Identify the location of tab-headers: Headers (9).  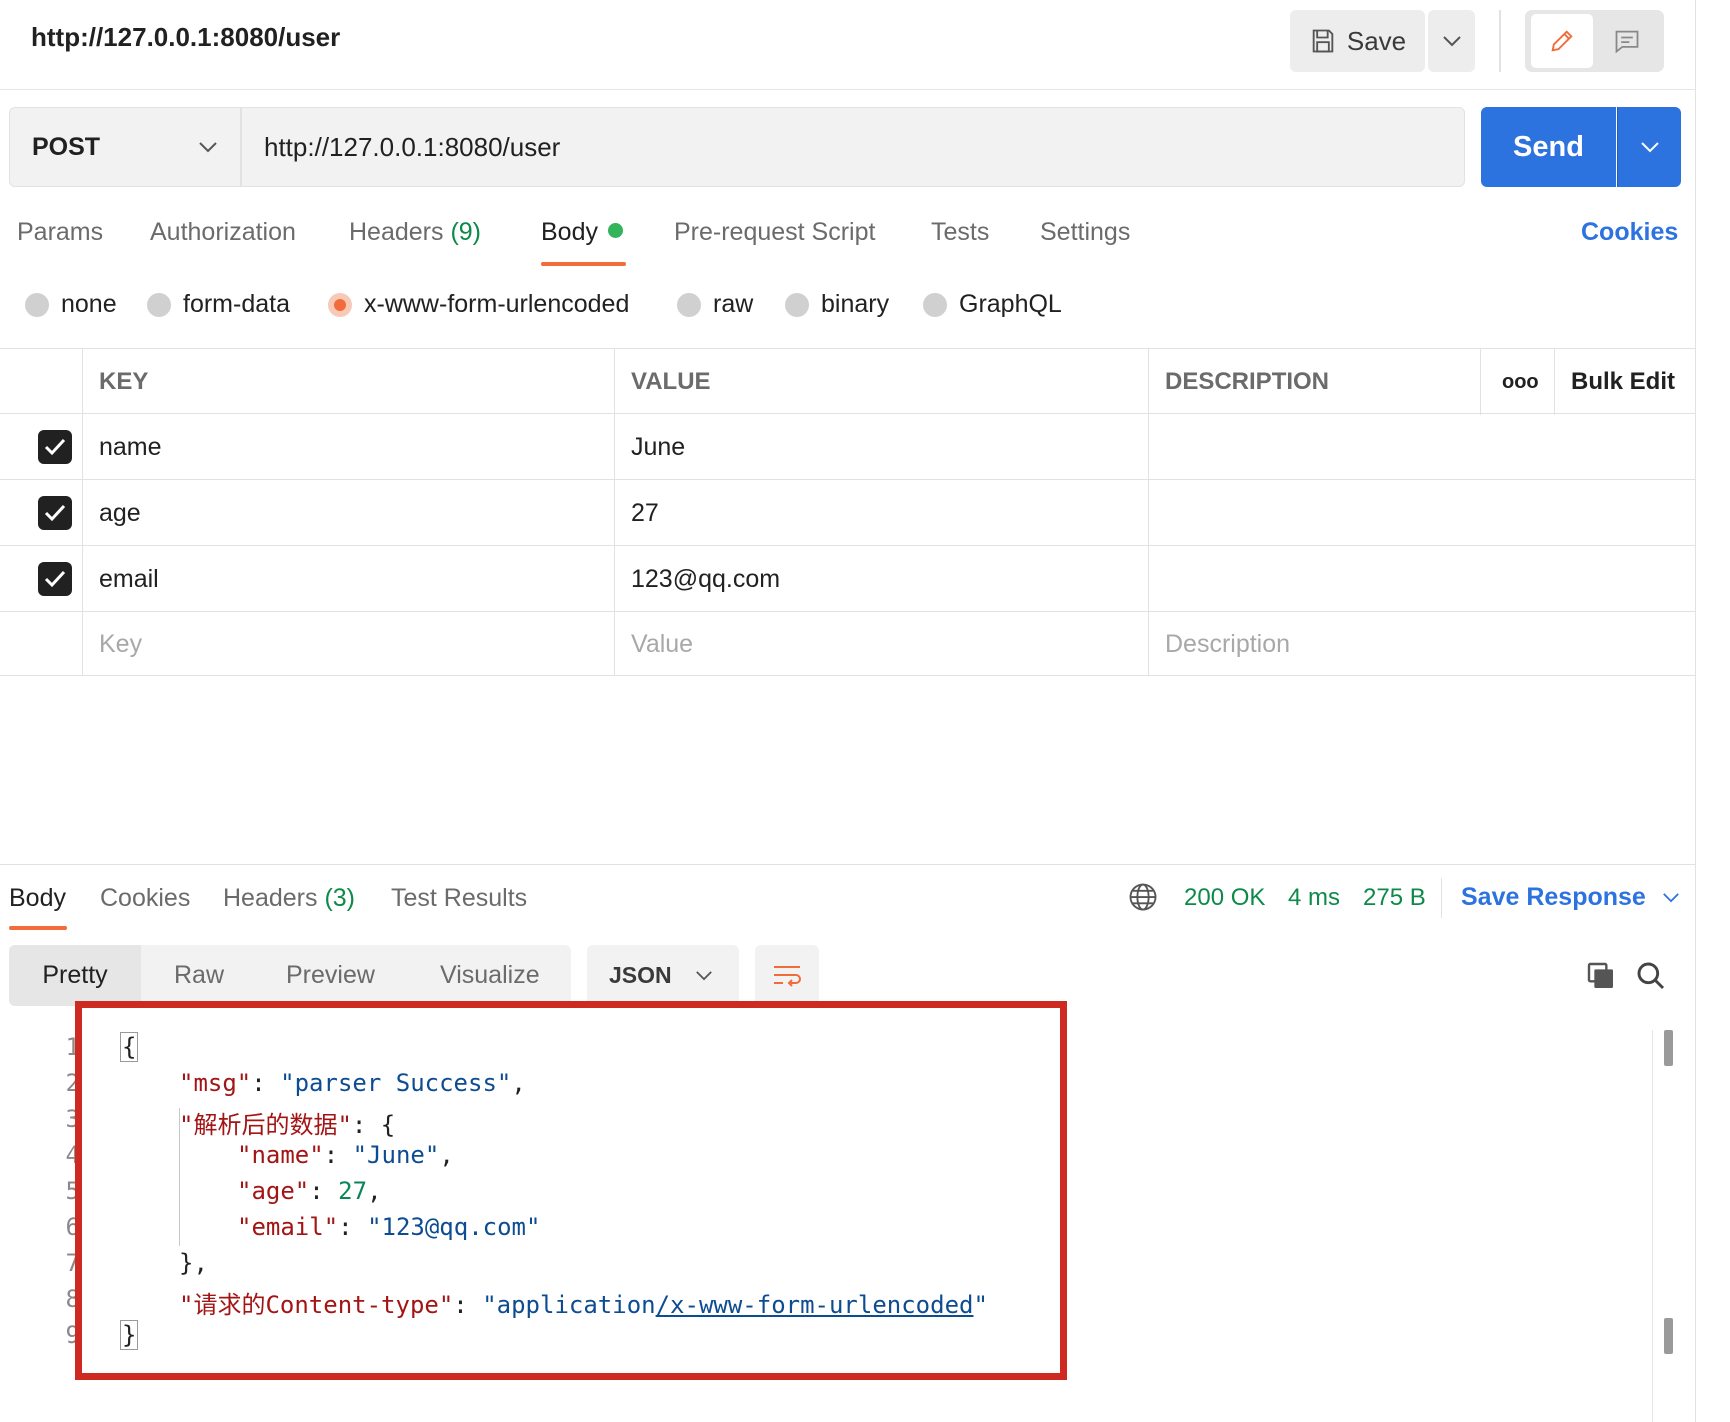
(415, 232).